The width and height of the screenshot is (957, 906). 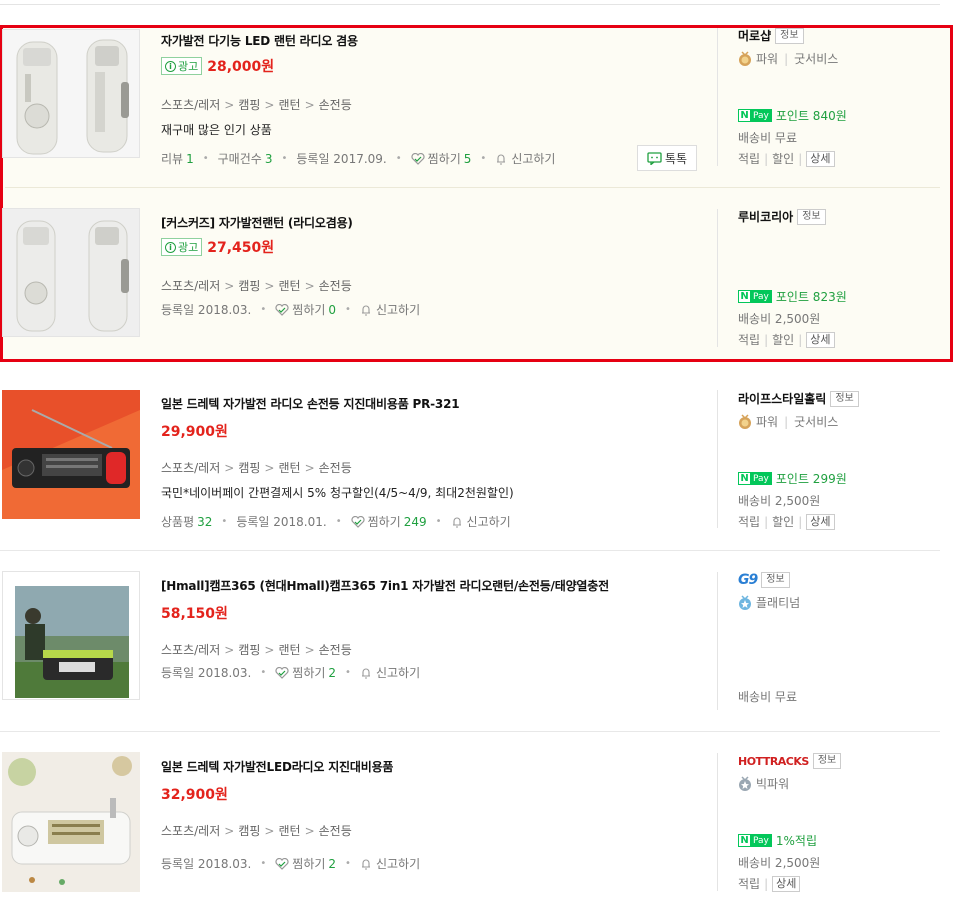 What do you see at coordinates (838, 591) in the screenshot?
I see `mall-info: G9 정보 플래티넘` at bounding box center [838, 591].